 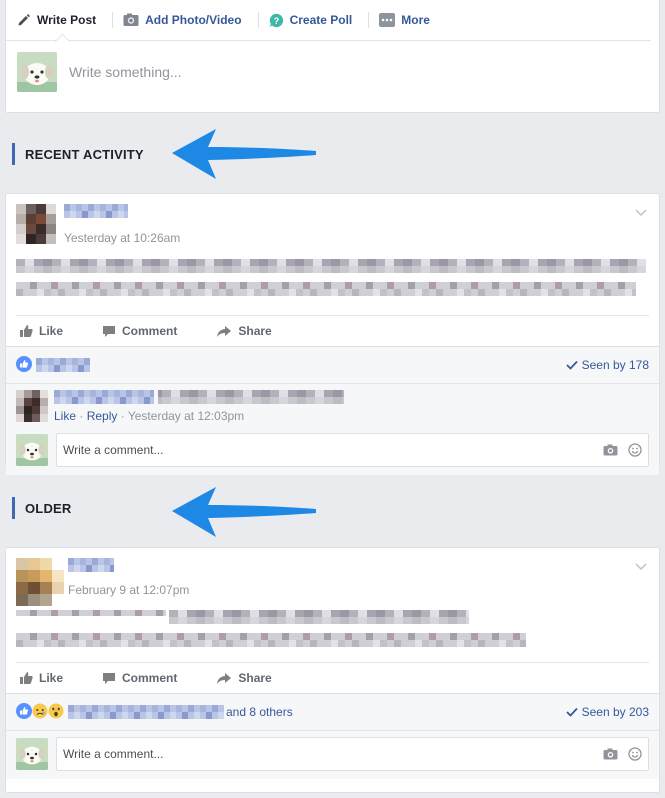 I want to click on post-meta: February 9 at 12:07pm, so click(x=128, y=582).